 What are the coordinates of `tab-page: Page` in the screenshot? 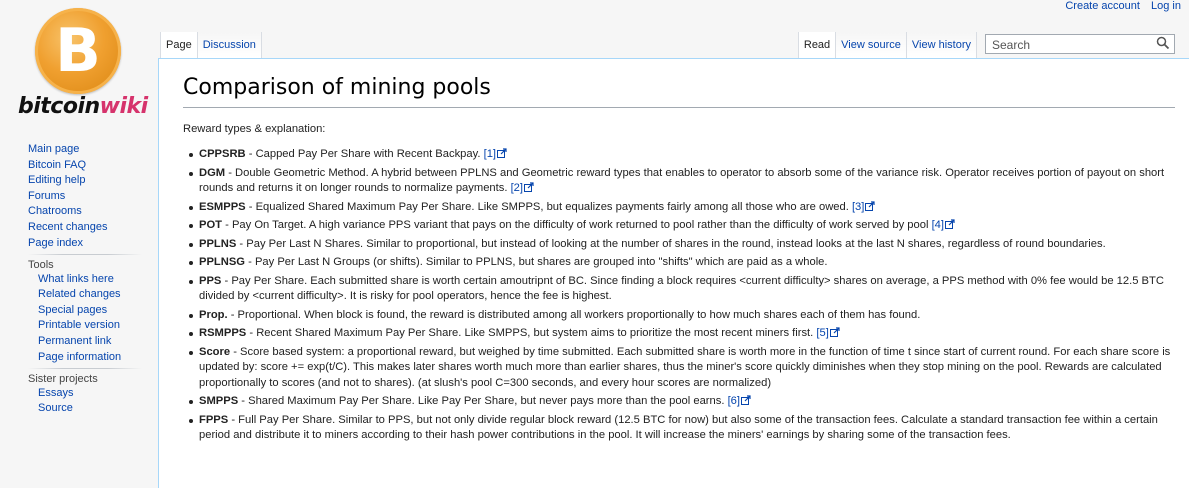 It's located at (179, 45).